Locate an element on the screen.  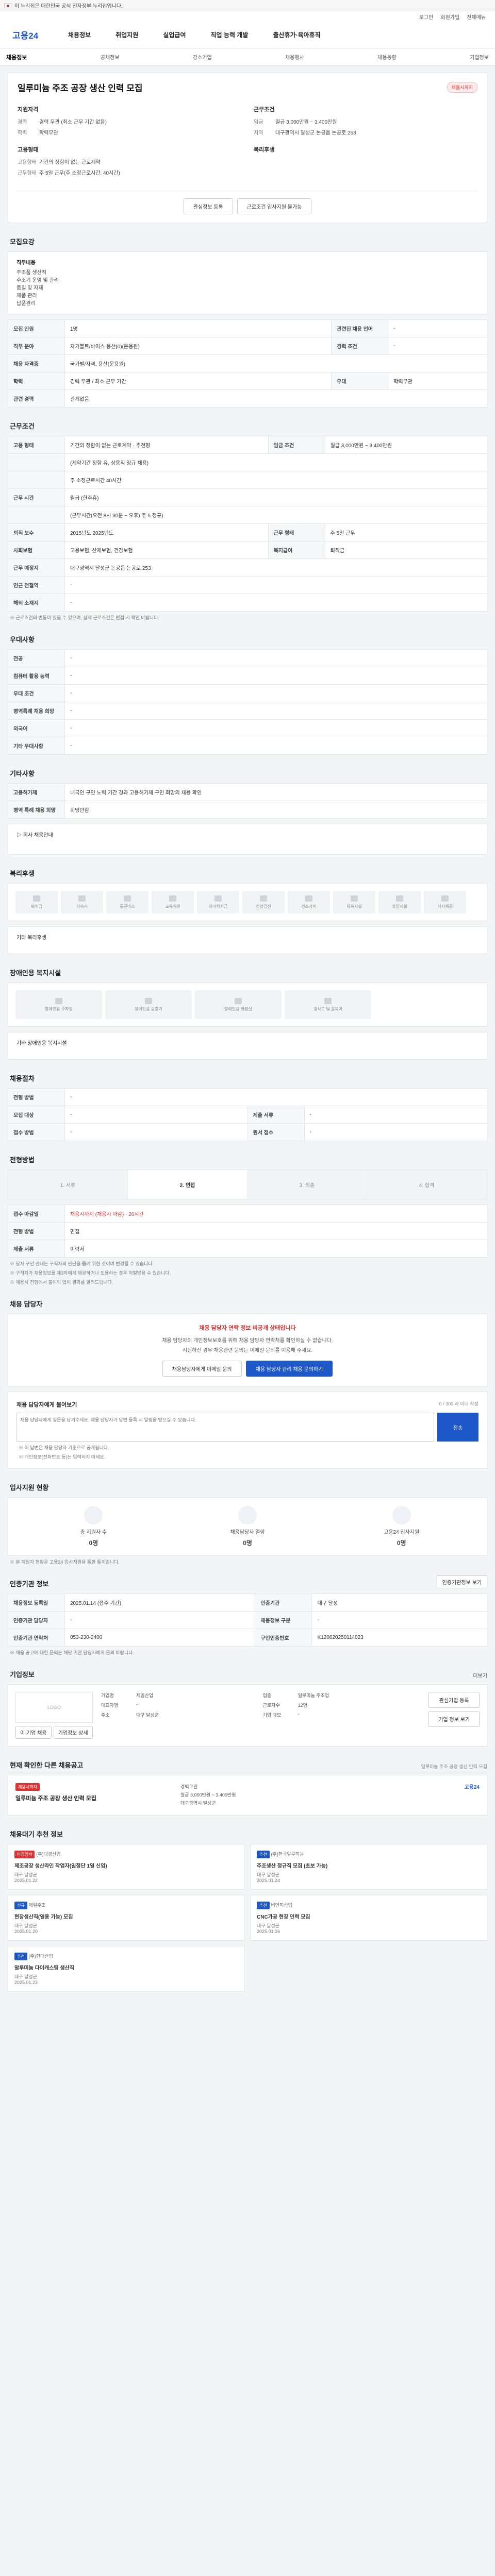
agency-note: ※ 채용 공고에 대한 문의는 해당 기관 담당자에게 문의 바랍니다. is located at coordinates (73, 1652).